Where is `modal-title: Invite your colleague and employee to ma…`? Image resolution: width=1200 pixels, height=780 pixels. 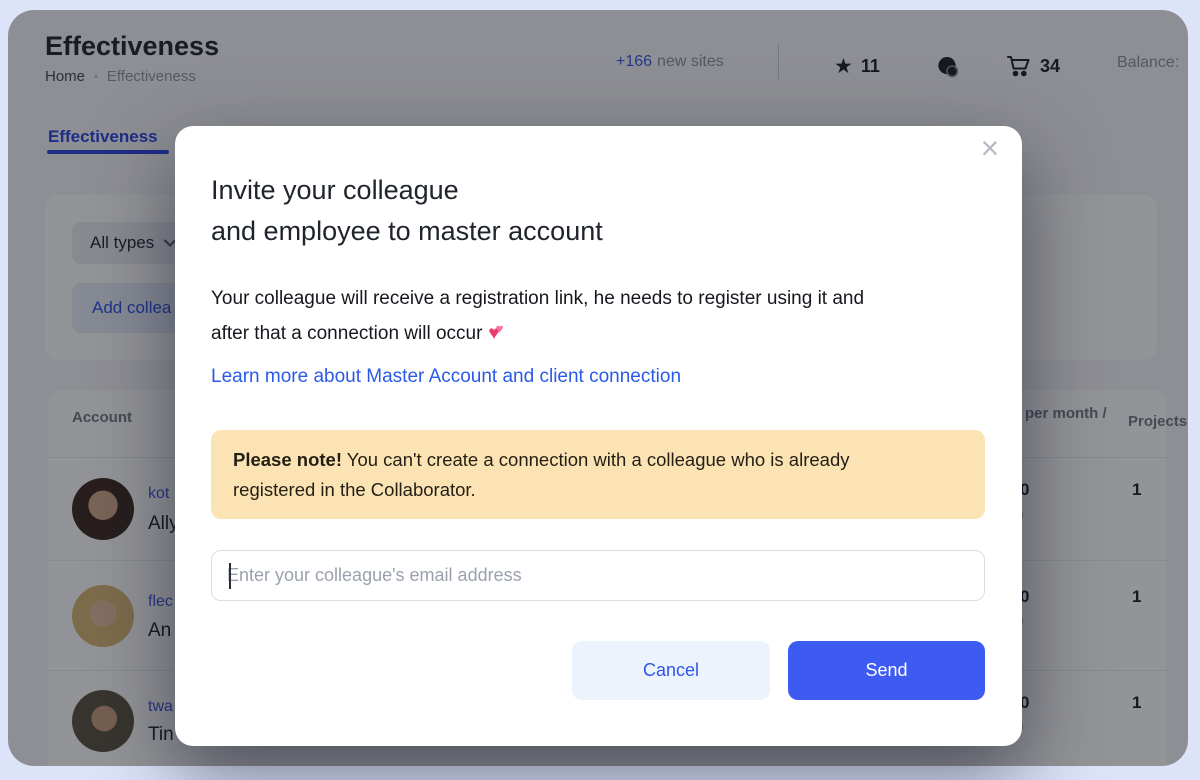
modal-title: Invite your colleague and employee to ma… is located at coordinates (407, 211).